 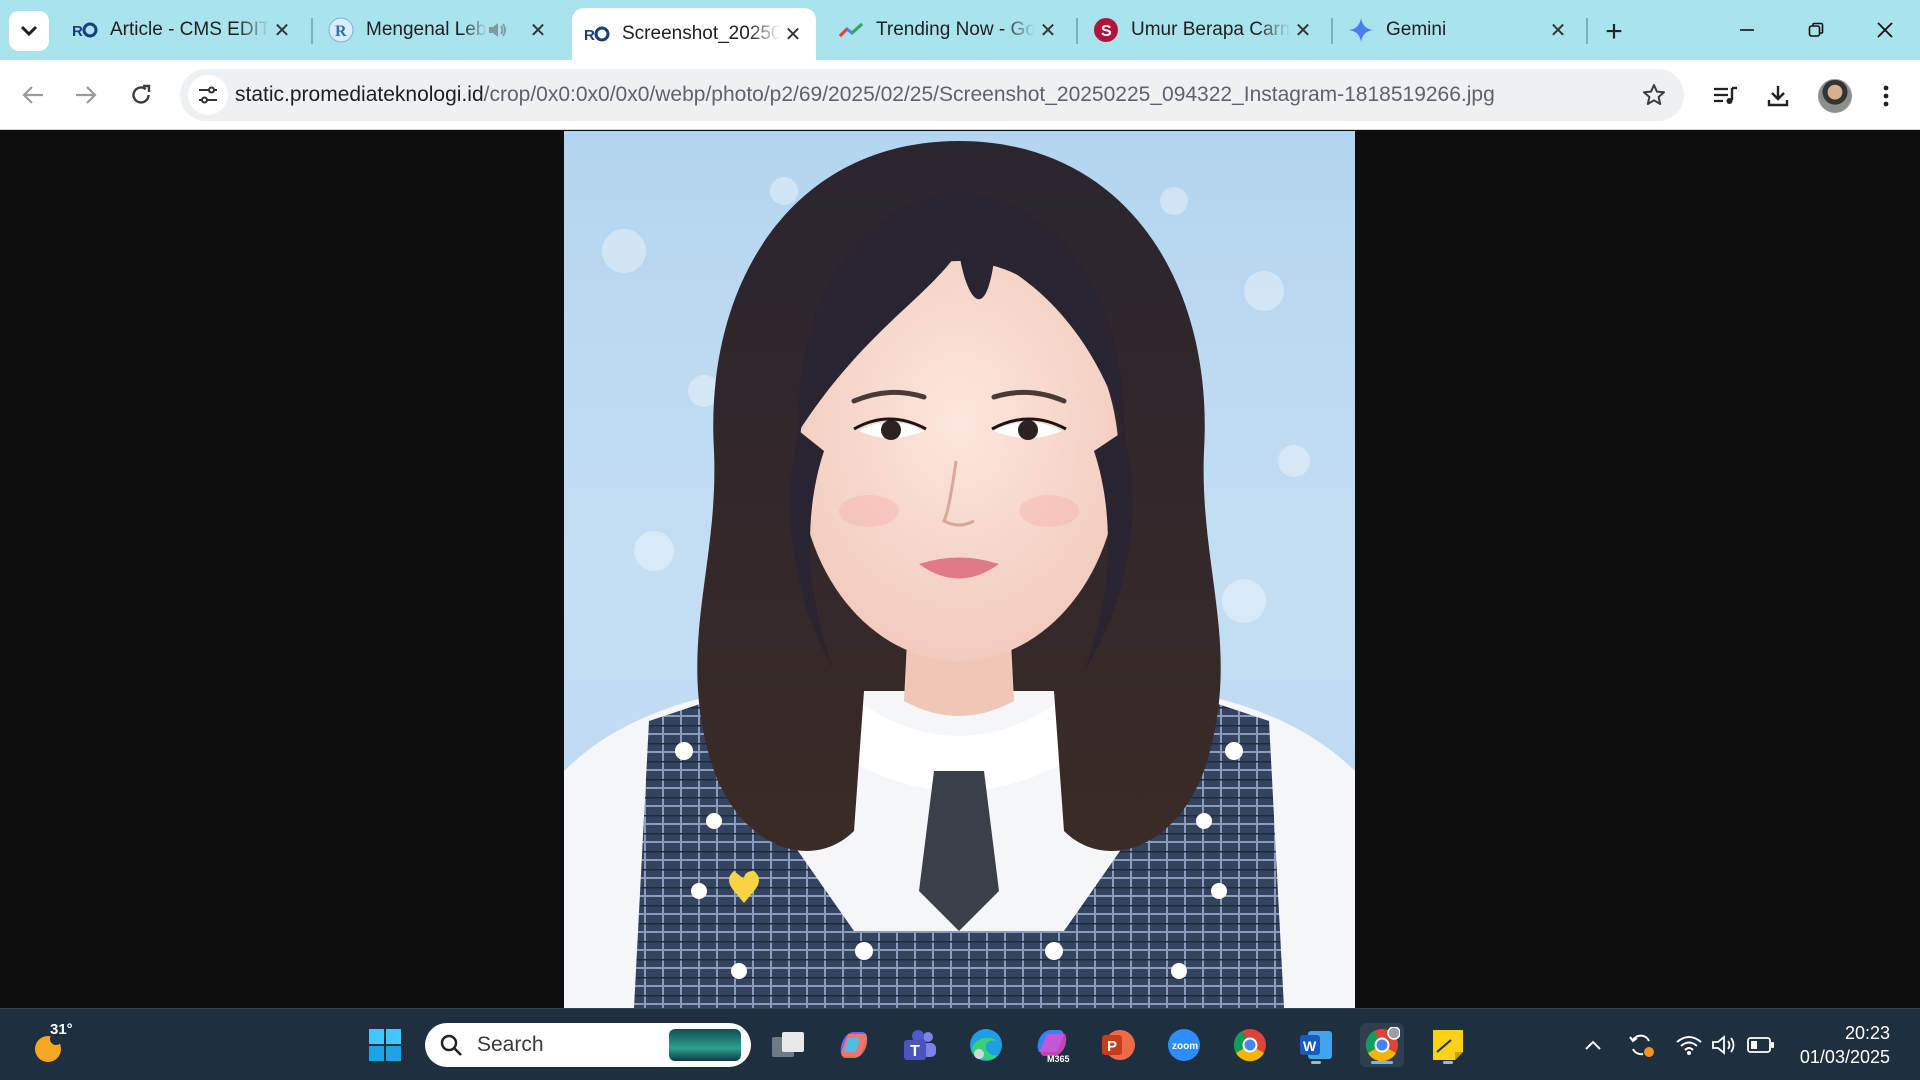 I want to click on teams-icon: T, so click(x=920, y=1045).